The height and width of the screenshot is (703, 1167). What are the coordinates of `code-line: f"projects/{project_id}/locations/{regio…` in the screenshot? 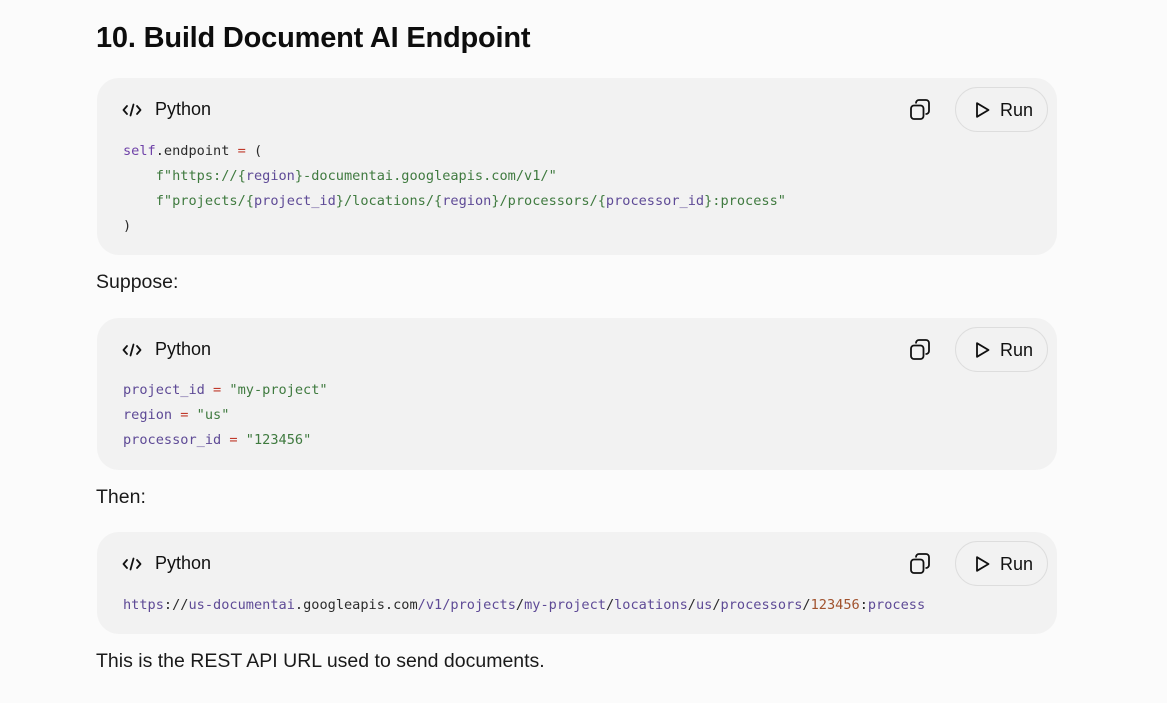 It's located at (454, 201).